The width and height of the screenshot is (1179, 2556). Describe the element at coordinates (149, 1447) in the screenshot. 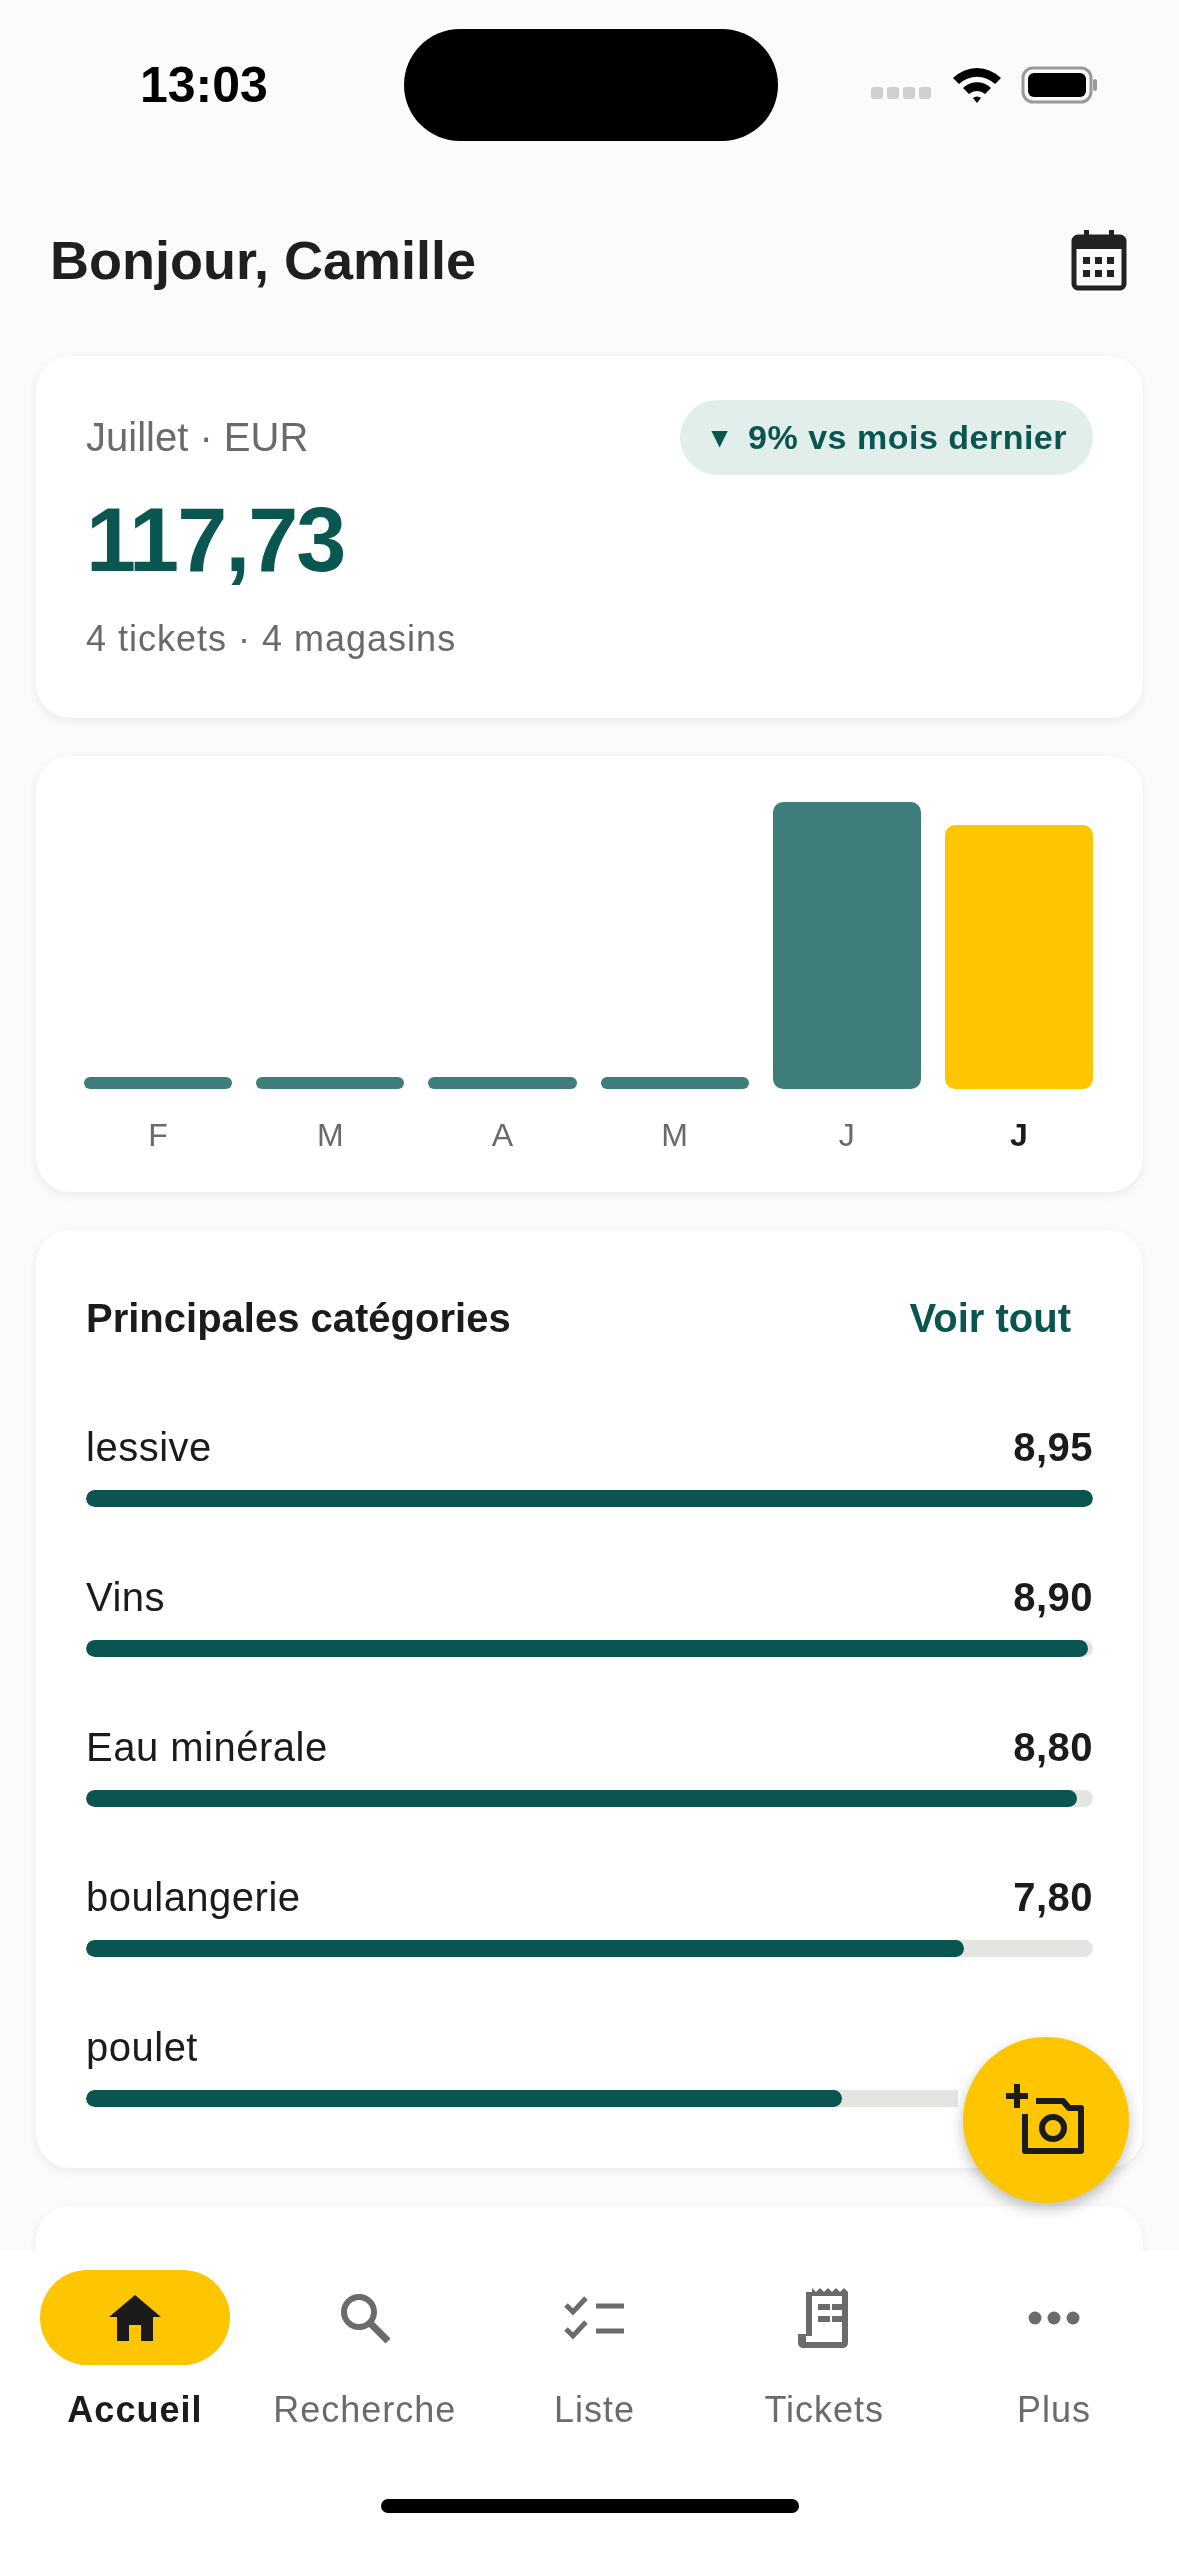

I see `category-name: lessive` at that location.